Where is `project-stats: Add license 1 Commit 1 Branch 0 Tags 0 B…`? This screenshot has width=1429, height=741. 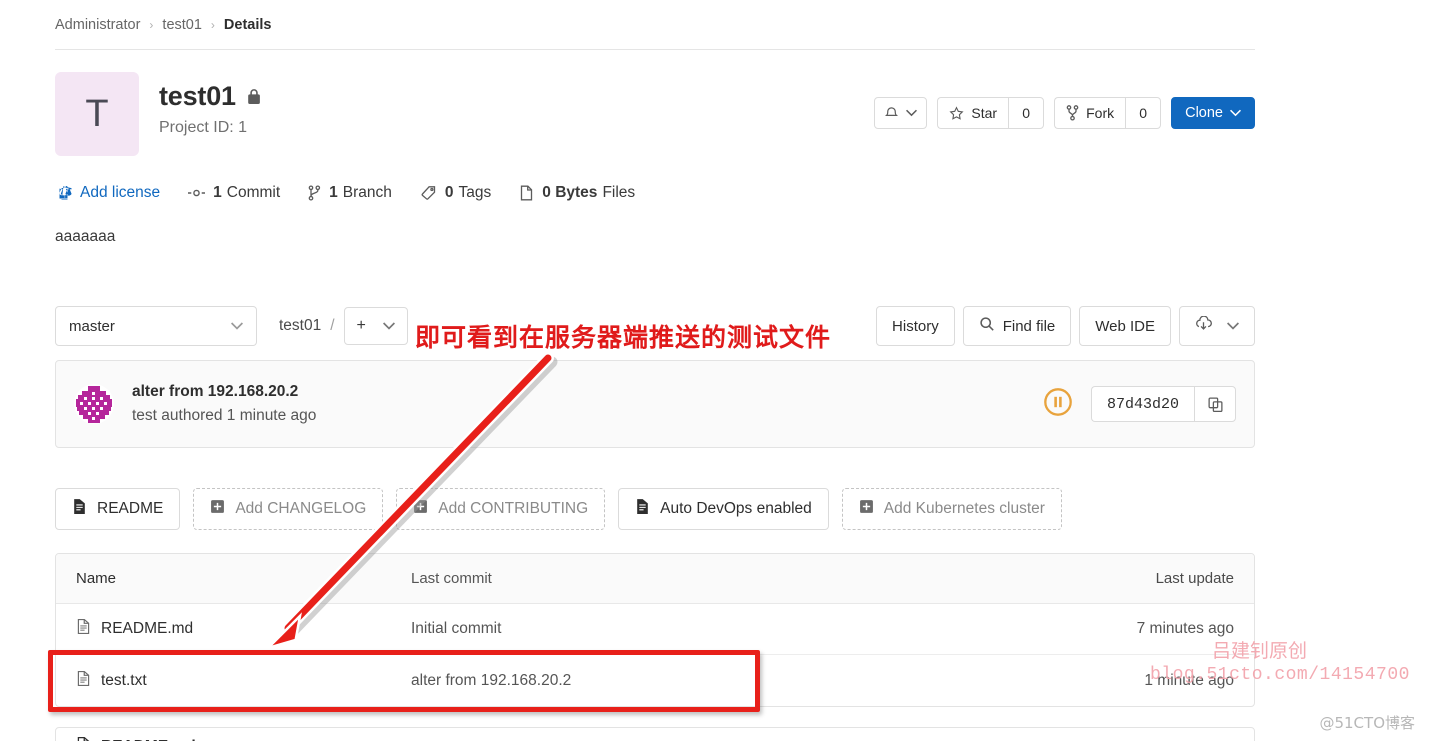 project-stats: Add license 1 Commit 1 Branch 0 Tags 0 B… is located at coordinates (655, 193).